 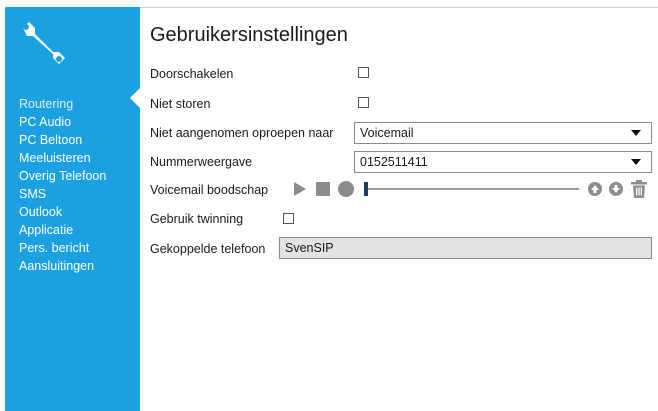 I want to click on unanswered-label: Niet aangenomen oproepen naar, so click(x=242, y=133).